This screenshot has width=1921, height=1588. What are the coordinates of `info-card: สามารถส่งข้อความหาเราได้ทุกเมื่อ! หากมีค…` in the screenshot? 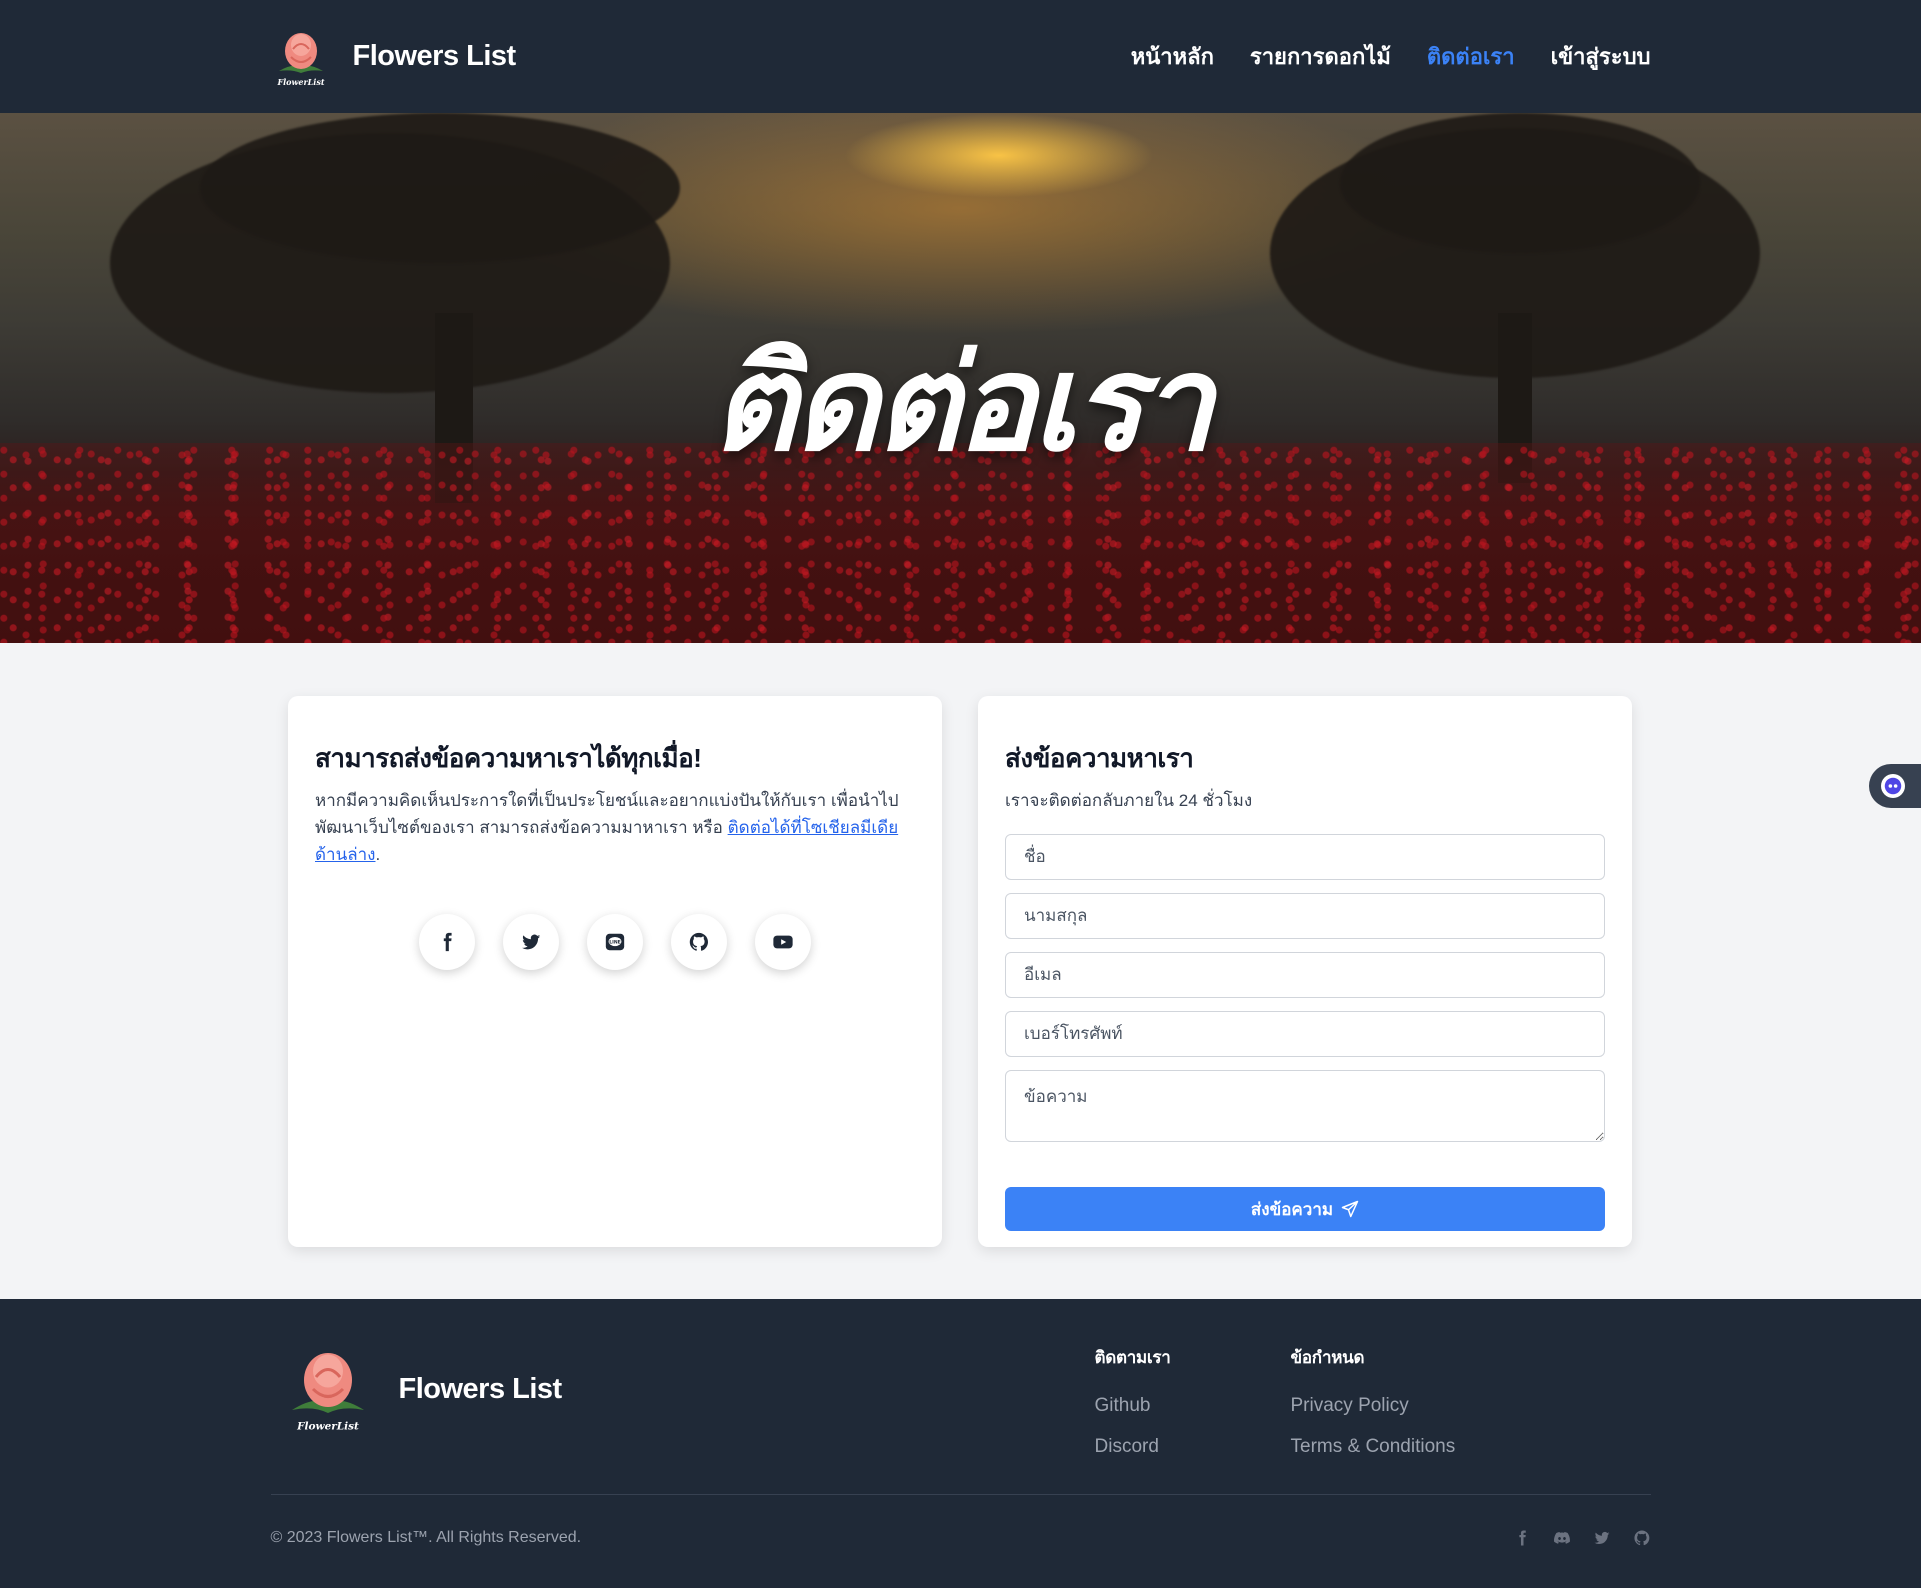 It's located at (615, 971).